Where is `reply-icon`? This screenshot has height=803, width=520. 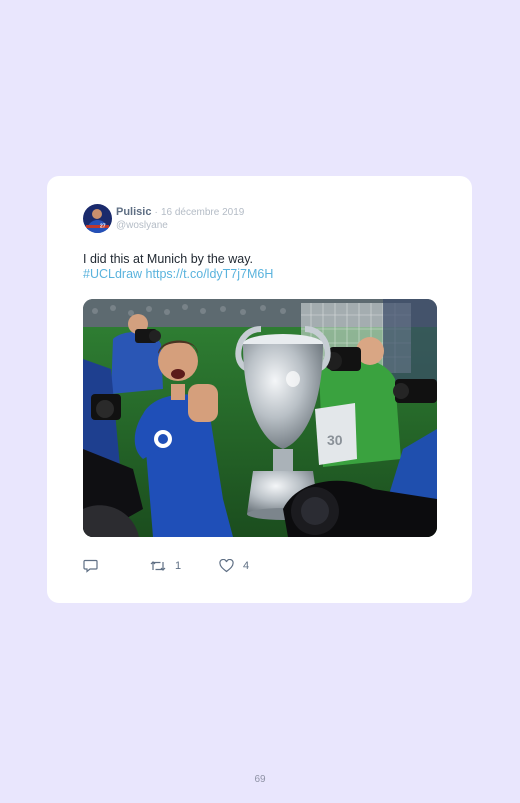 reply-icon is located at coordinates (90, 566).